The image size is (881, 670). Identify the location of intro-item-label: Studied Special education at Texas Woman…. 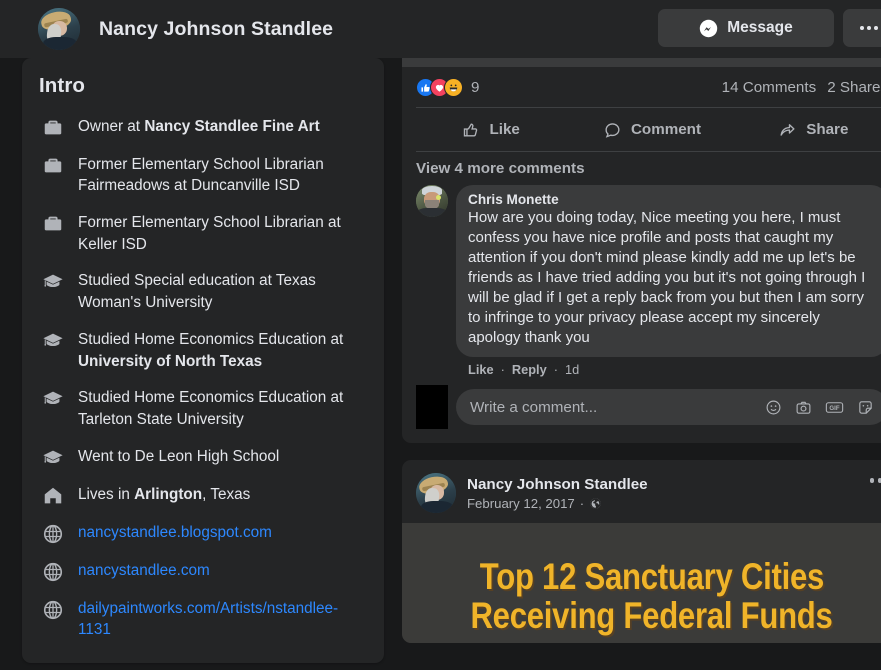
(197, 292).